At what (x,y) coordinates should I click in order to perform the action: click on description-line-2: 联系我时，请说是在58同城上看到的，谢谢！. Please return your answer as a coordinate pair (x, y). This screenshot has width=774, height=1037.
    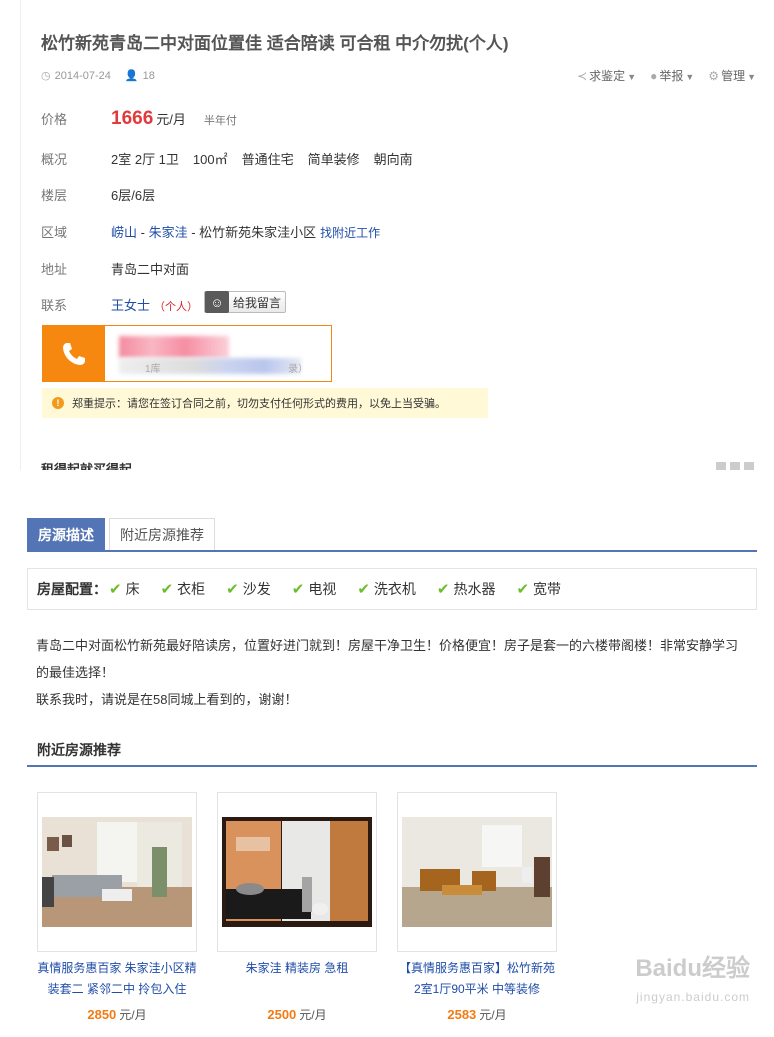
    Looking at the image, I should click on (167, 699).